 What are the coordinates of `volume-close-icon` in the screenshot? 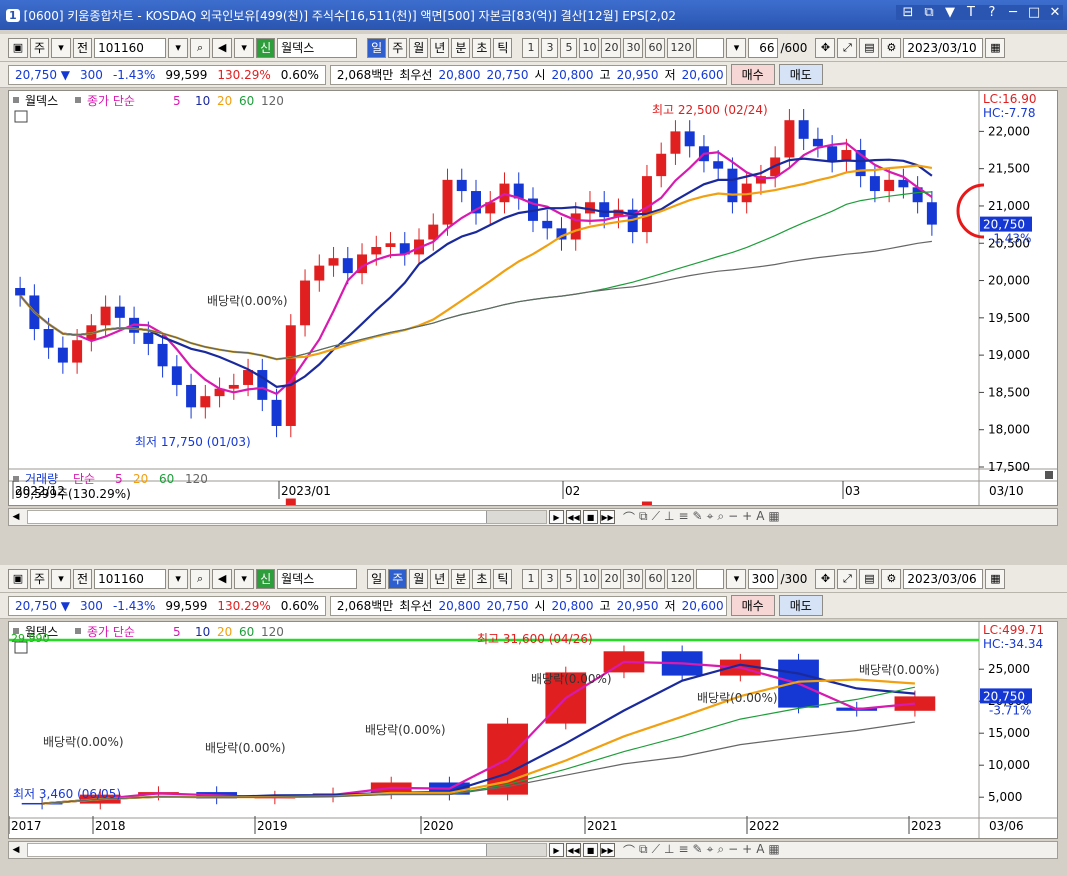 It's located at (1049, 475).